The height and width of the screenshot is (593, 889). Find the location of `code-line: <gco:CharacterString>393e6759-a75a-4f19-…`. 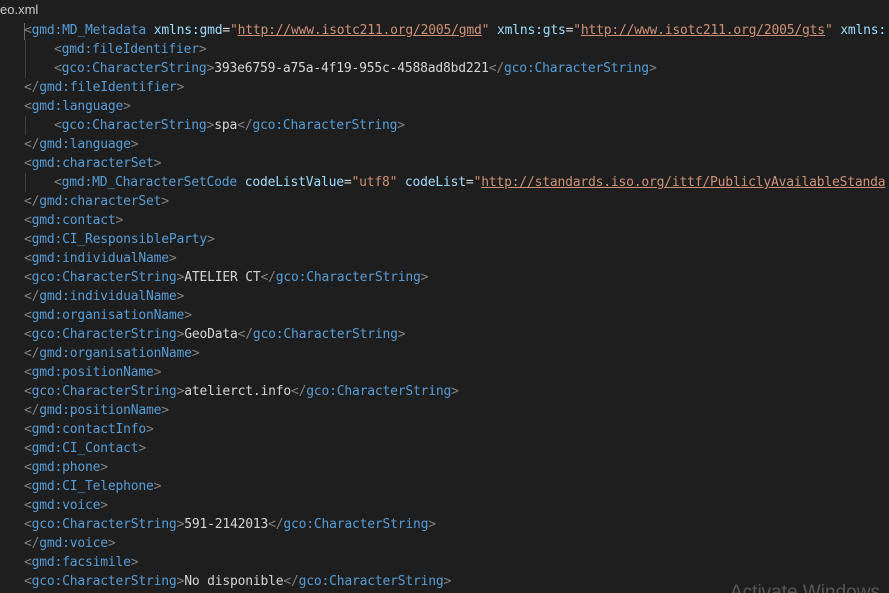

code-line: <gco:CharacterString>393e6759-a75a-4f19-… is located at coordinates (355, 68).